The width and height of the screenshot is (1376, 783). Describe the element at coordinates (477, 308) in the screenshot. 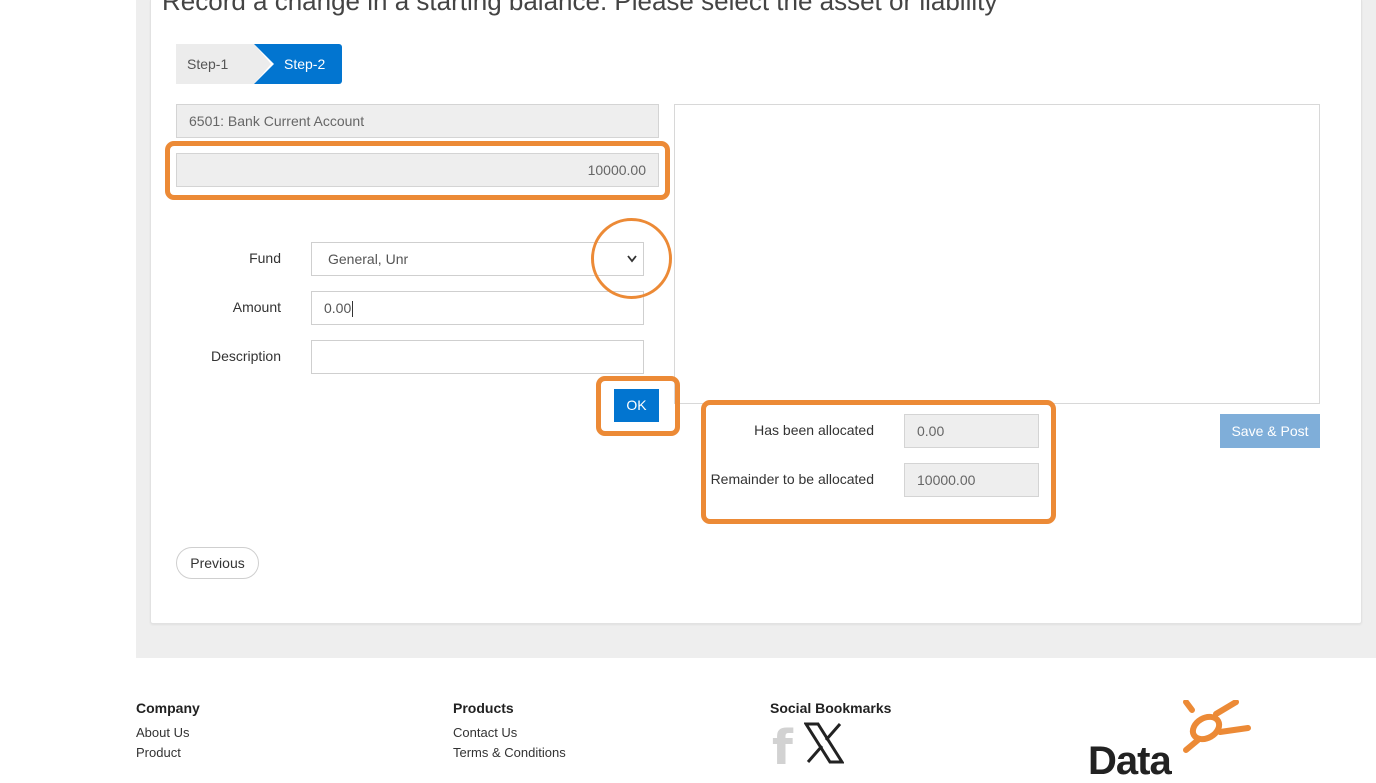

I see `amount-input: 0.00` at that location.